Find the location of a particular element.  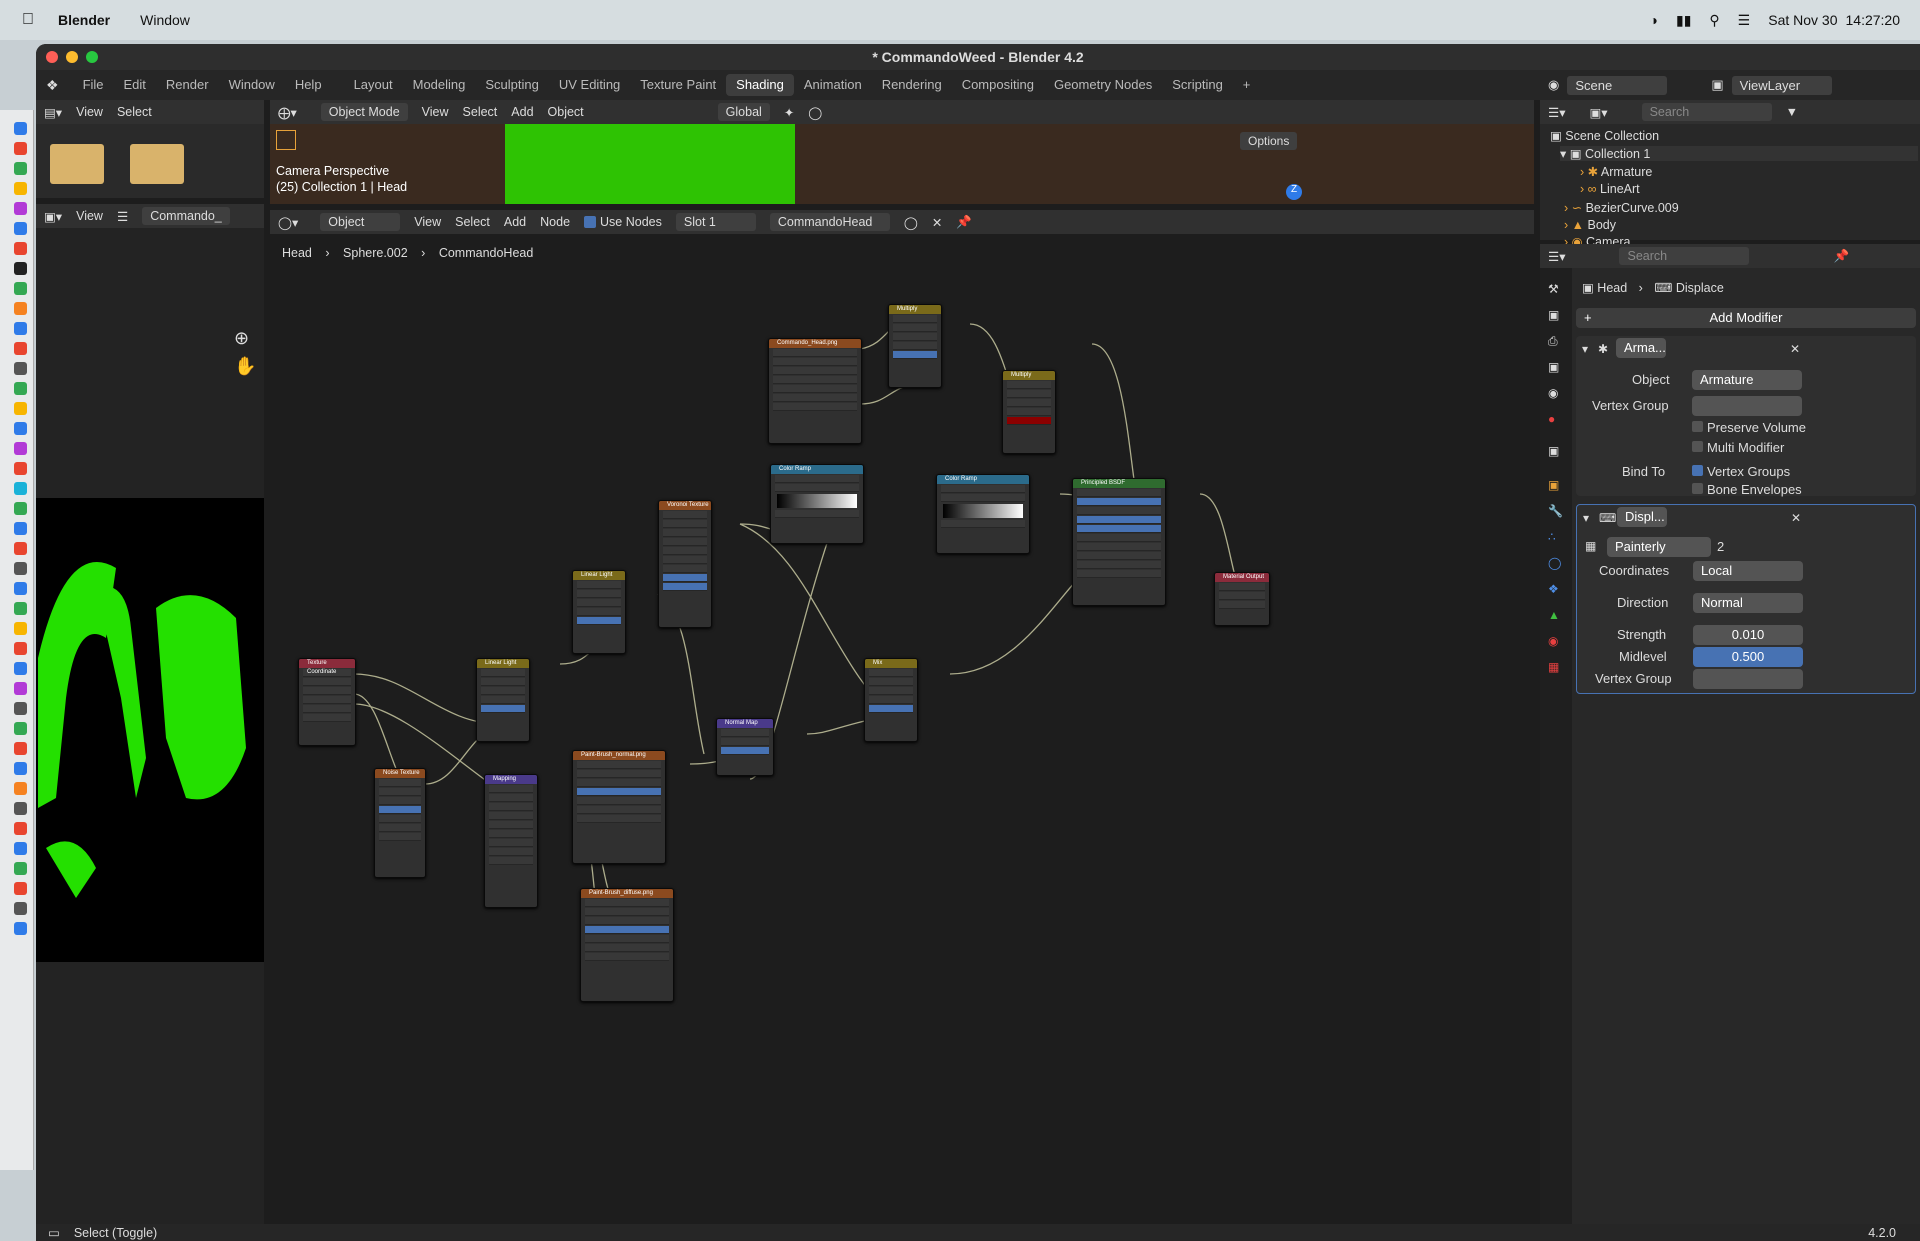

node-menu: Node is located at coordinates (555, 222).